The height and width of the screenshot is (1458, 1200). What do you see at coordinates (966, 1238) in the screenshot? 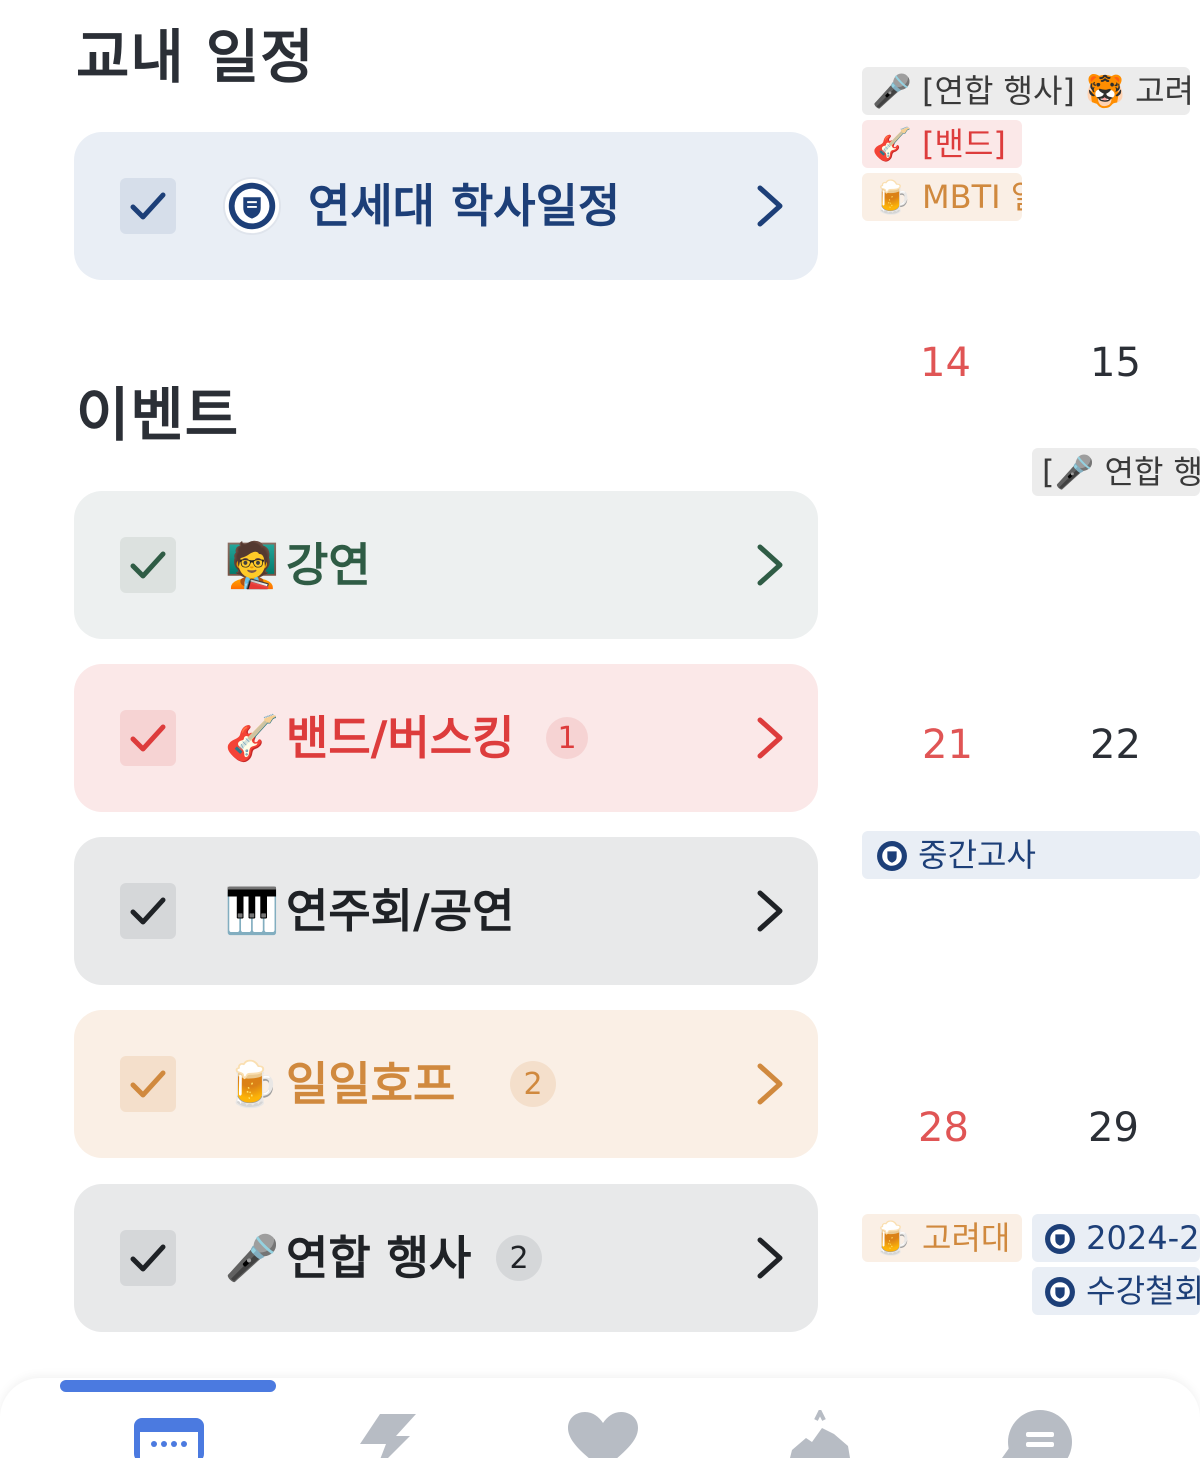
I see `calendar-event-text: 고려대` at bounding box center [966, 1238].